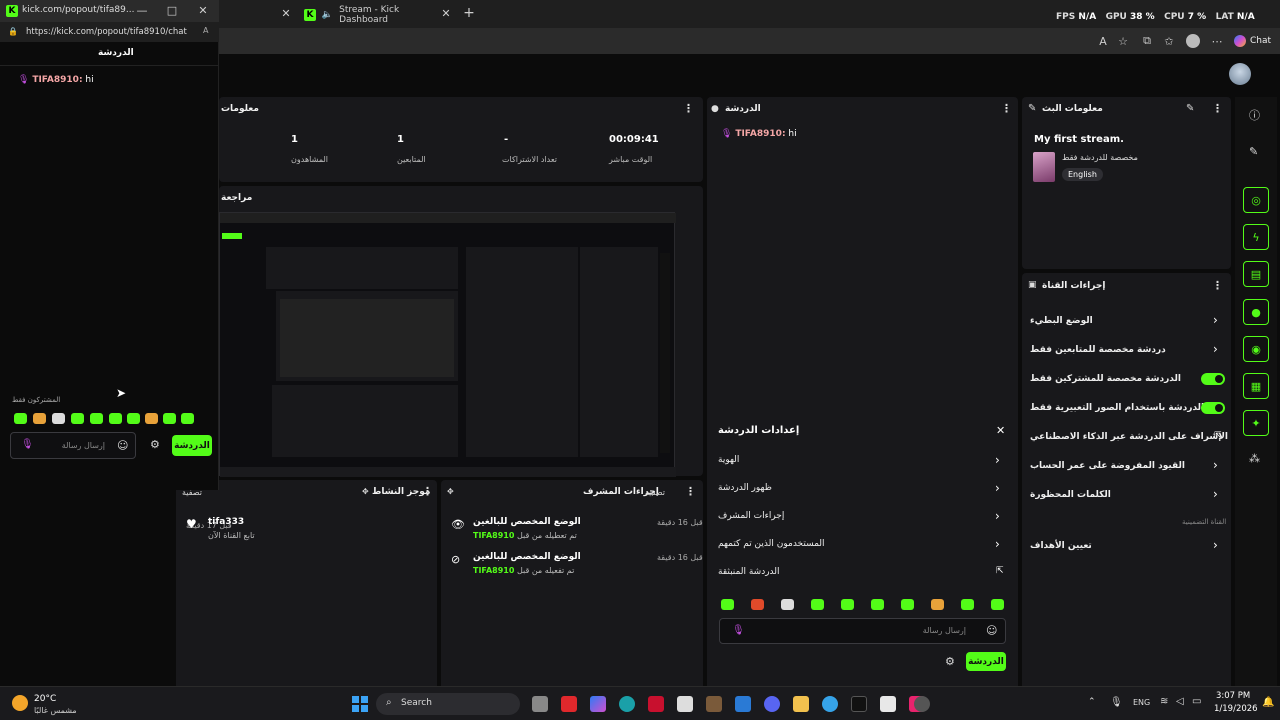 Image resolution: width=1280 pixels, height=720 pixels. Describe the element at coordinates (714, 704) in the screenshot. I see `game-icon` at that location.